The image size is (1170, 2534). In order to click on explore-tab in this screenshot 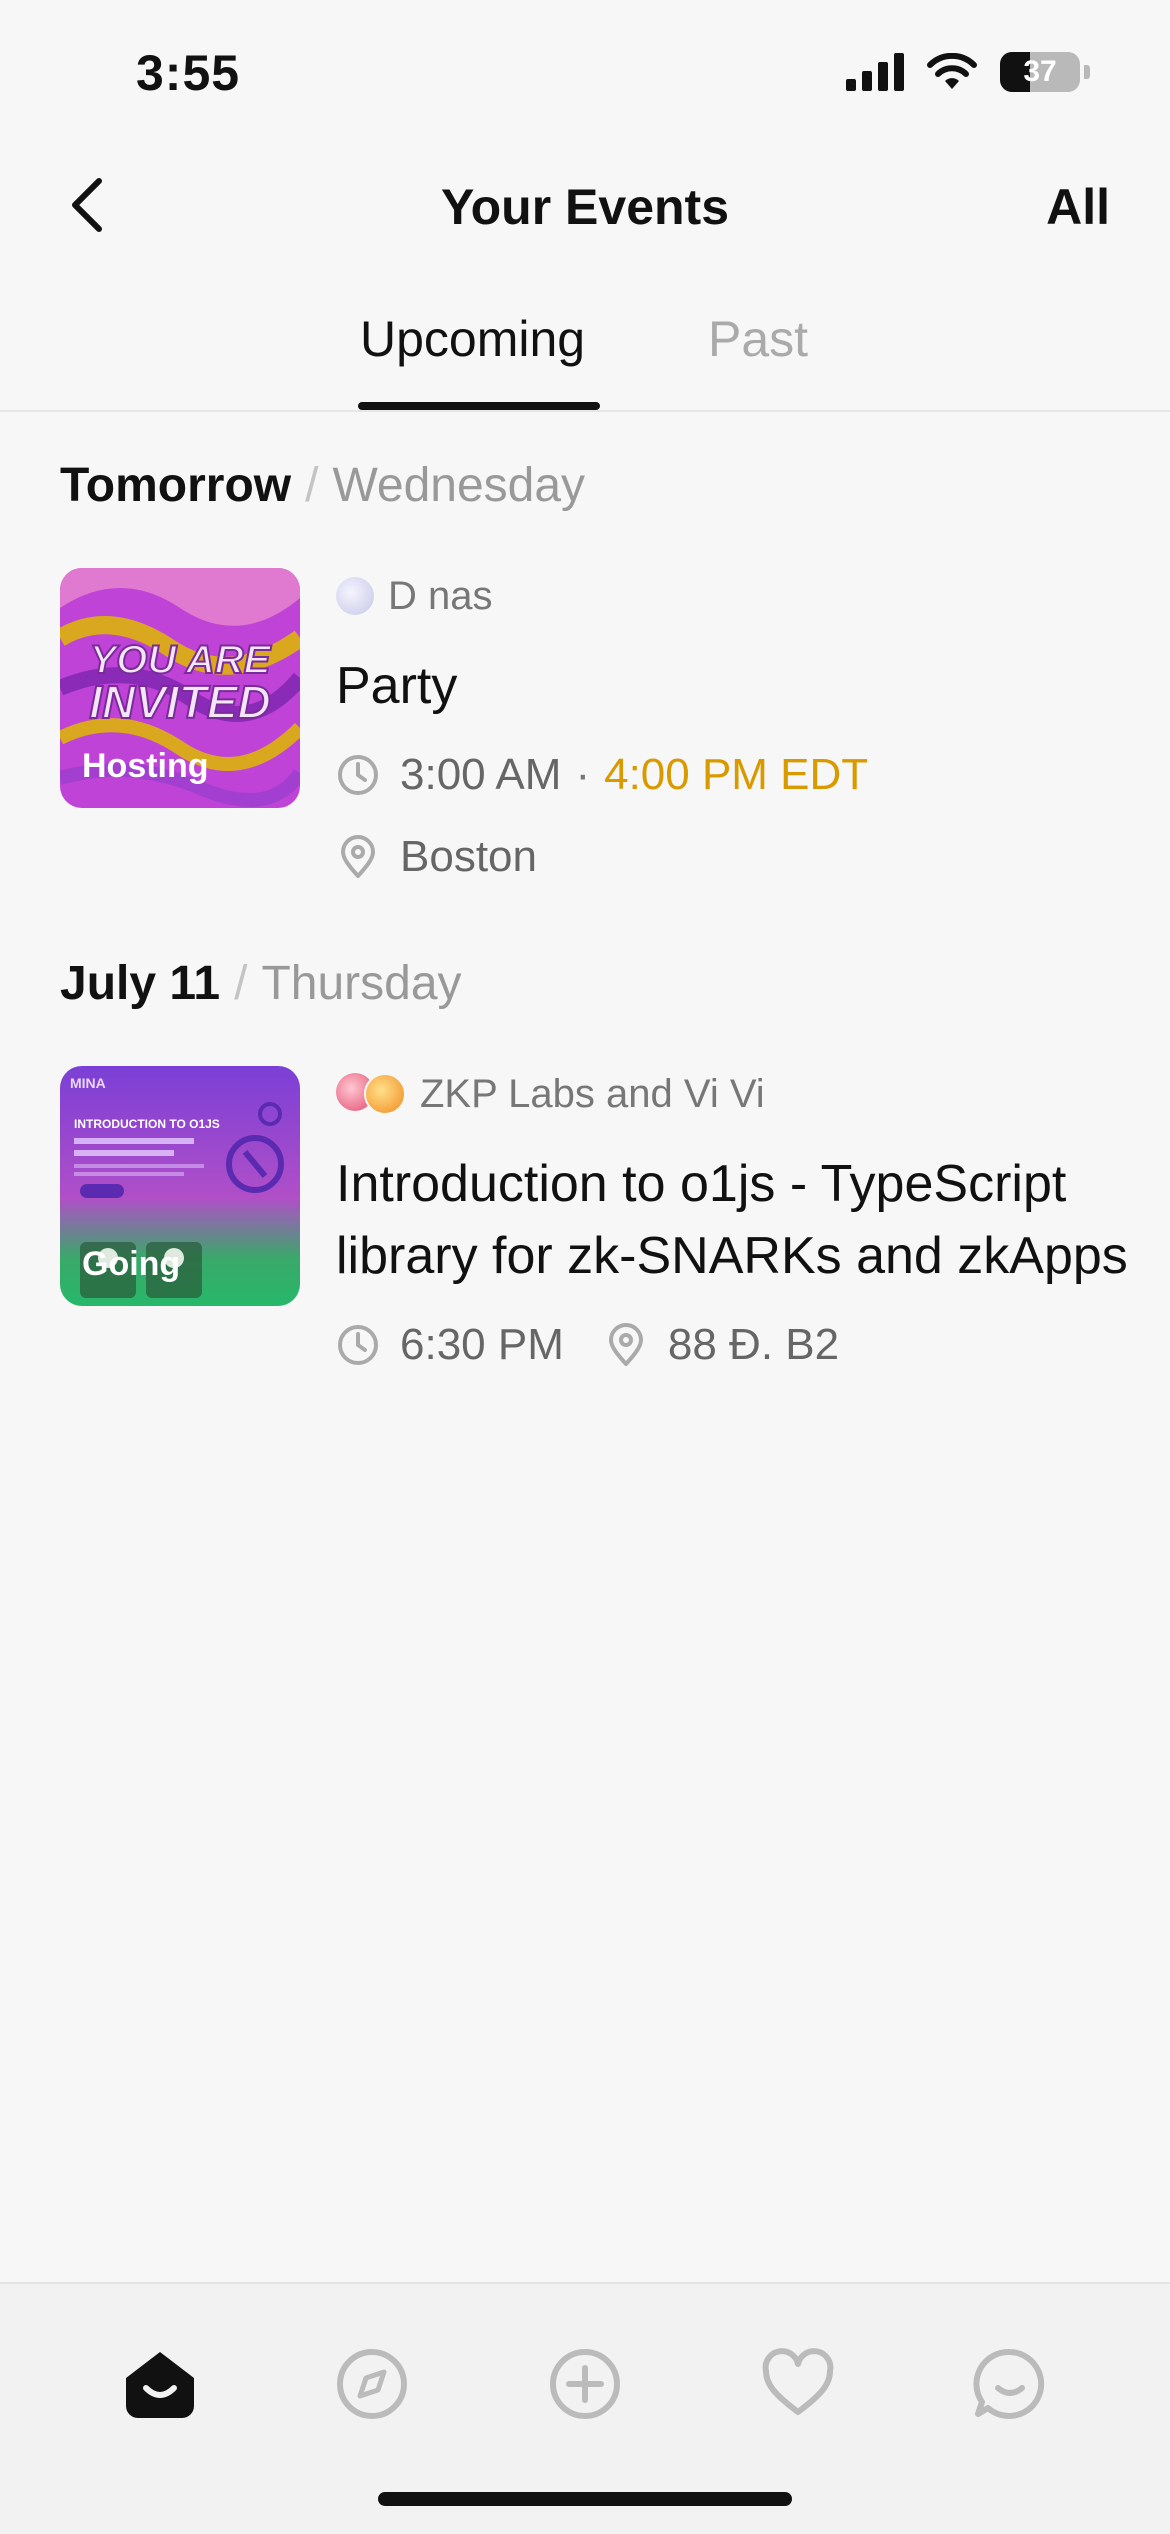, I will do `click(372, 2384)`.